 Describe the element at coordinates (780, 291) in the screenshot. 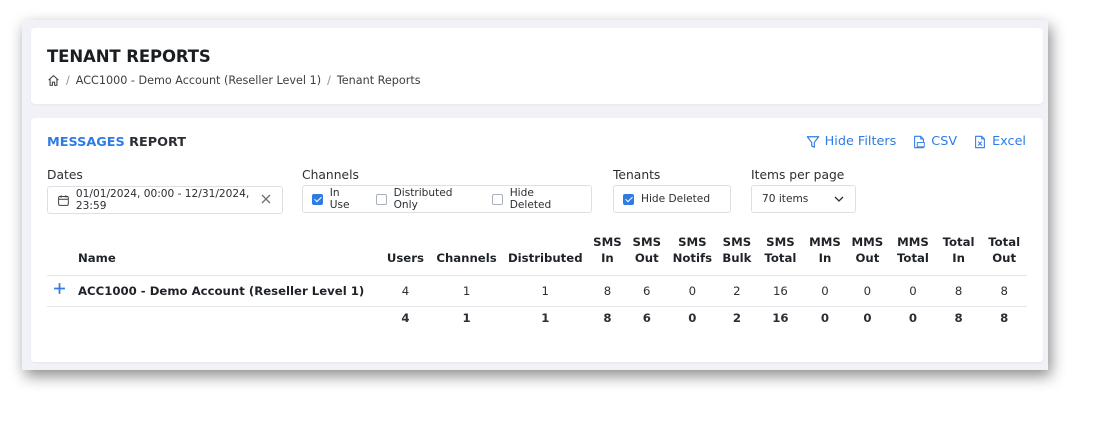

I see `table-cell: 16` at that location.